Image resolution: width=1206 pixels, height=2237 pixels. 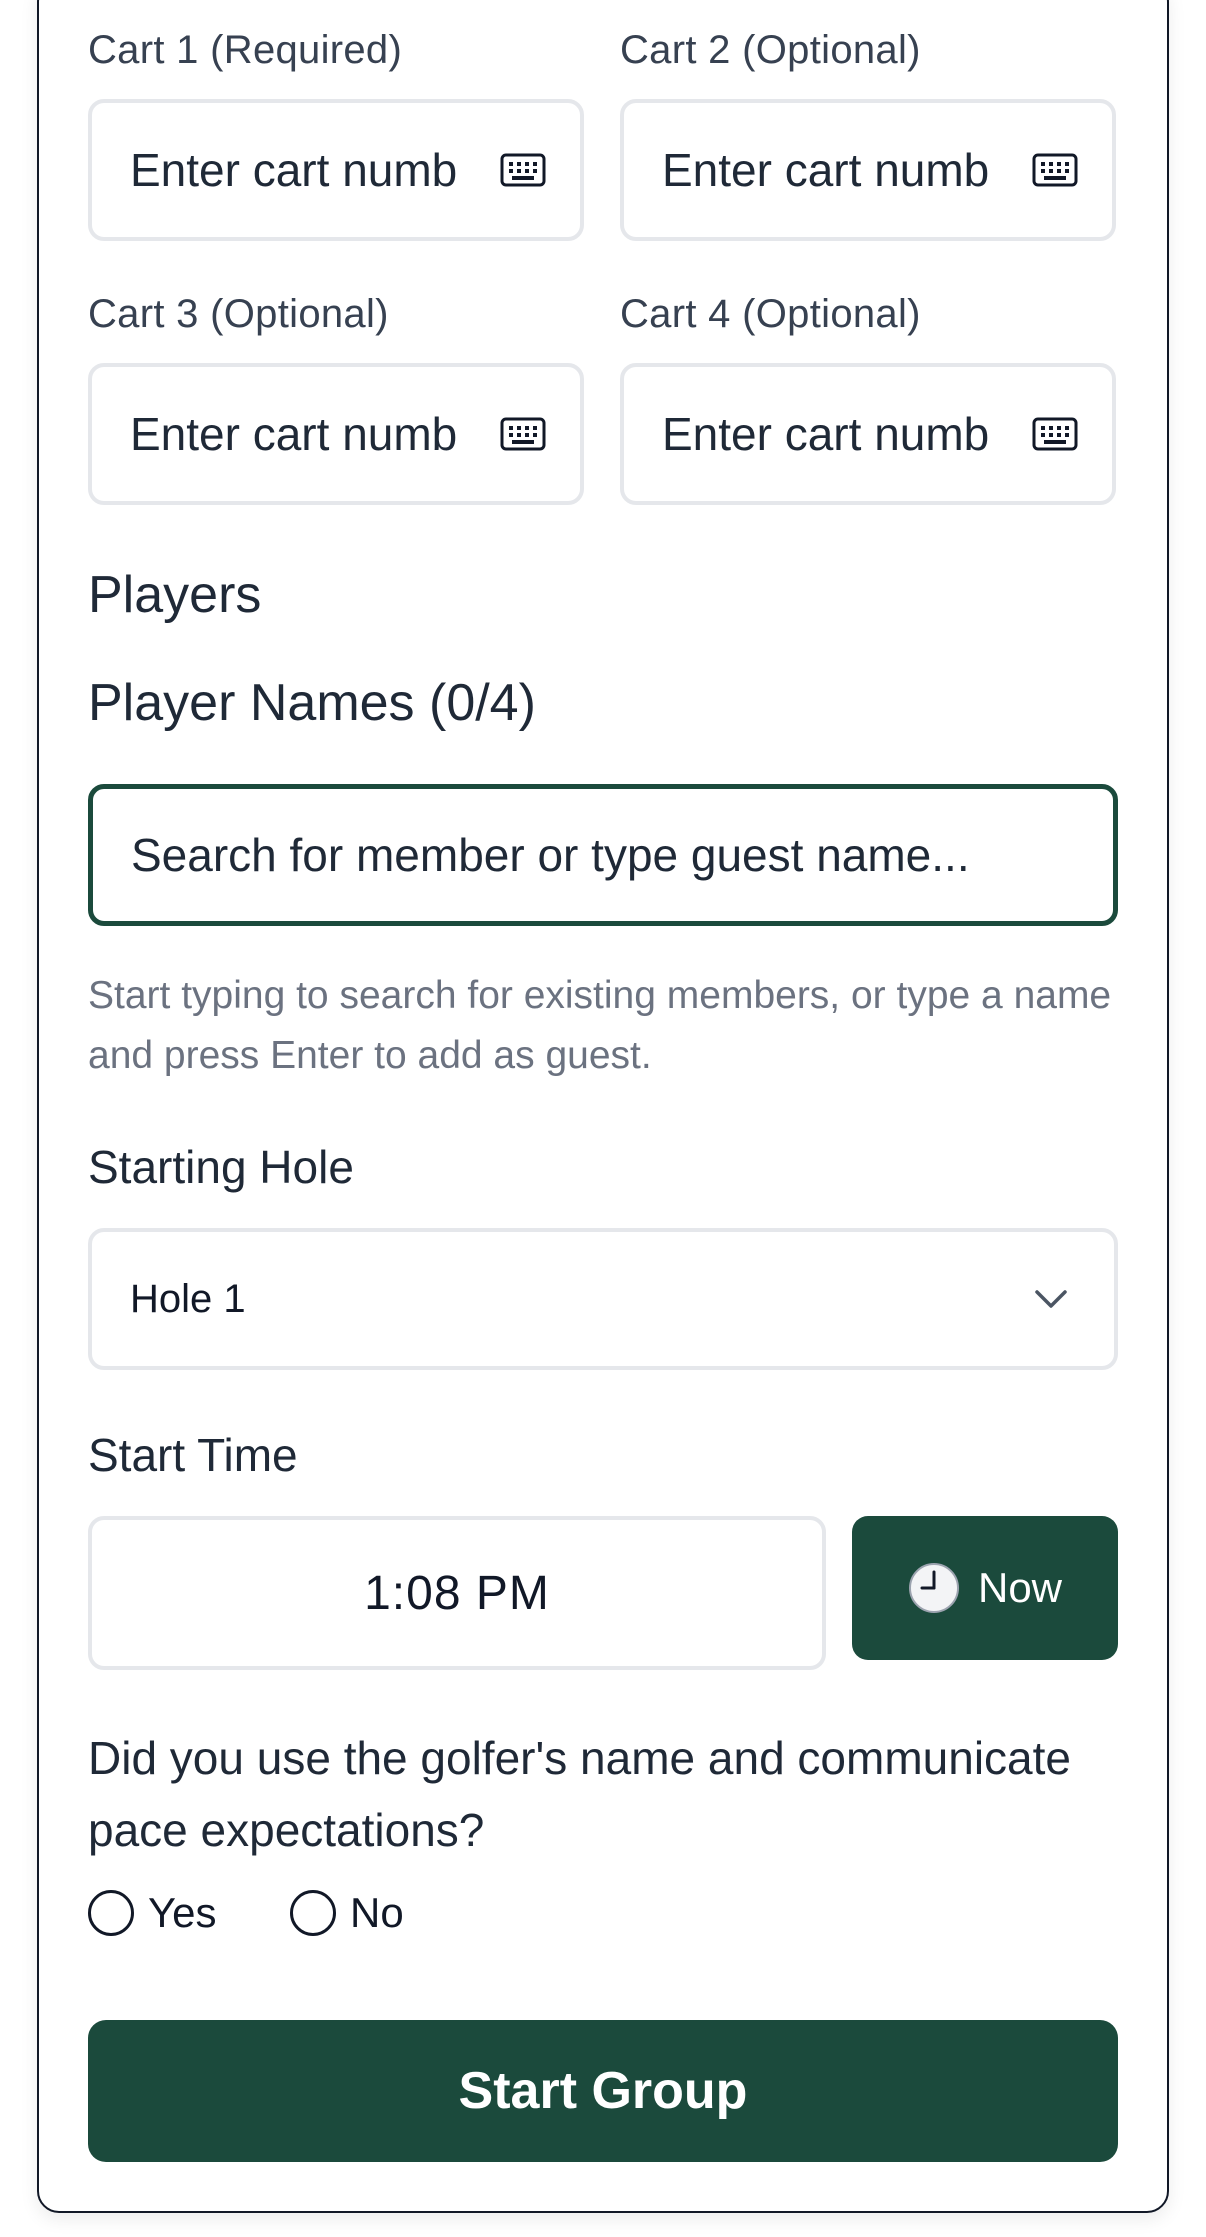 I want to click on player-names-label: Player Names (0/4), so click(x=312, y=703).